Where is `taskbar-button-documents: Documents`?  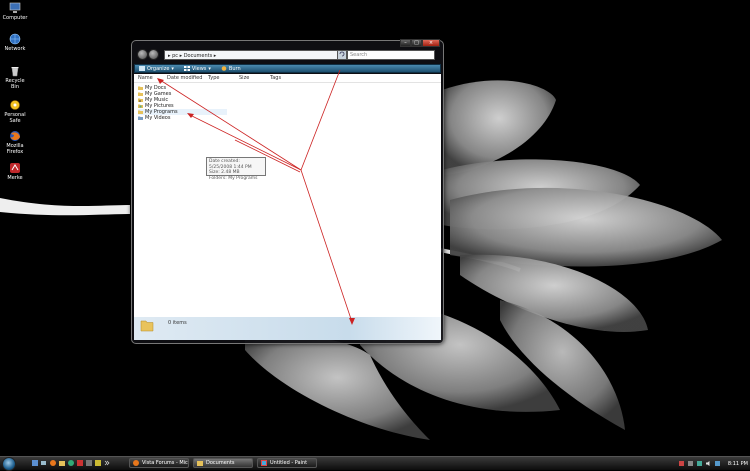 taskbar-button-documents: Documents is located at coordinates (223, 463).